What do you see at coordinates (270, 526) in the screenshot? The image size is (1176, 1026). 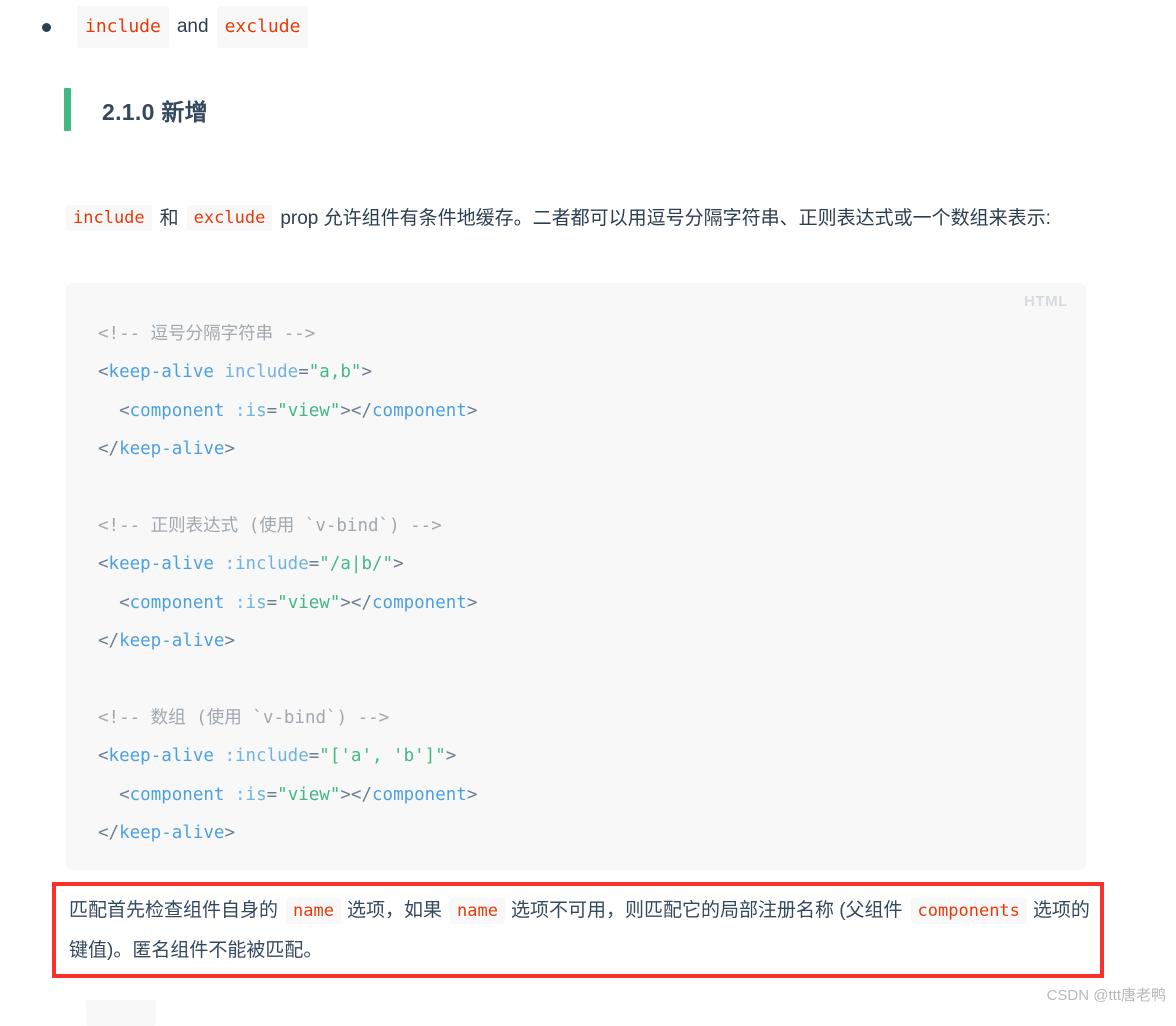 I see `code-token-comment: <!-- 正则表达式 (使用 `v-bind`) -->` at bounding box center [270, 526].